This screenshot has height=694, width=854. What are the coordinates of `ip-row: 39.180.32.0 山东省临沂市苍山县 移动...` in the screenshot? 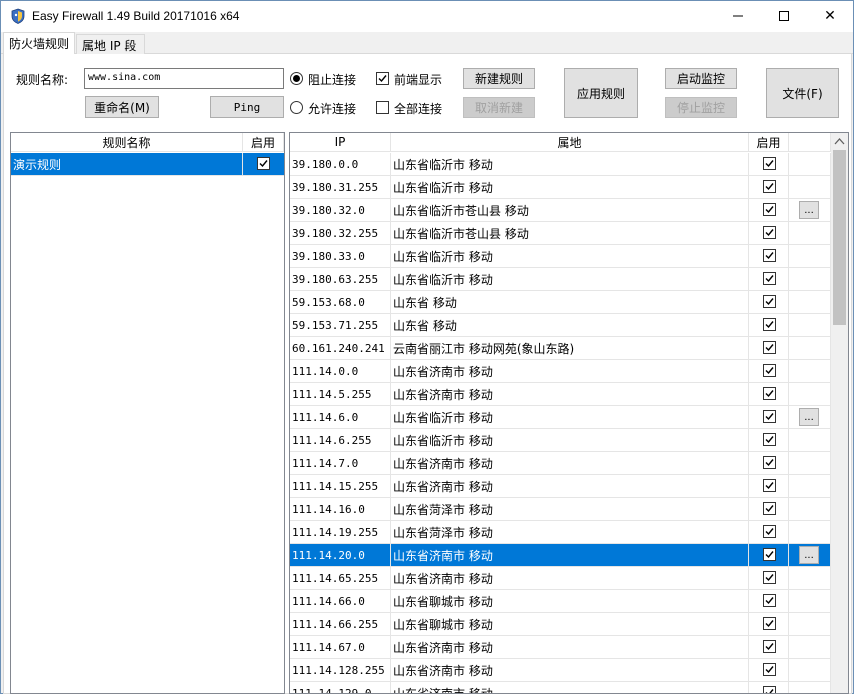 It's located at (560, 210).